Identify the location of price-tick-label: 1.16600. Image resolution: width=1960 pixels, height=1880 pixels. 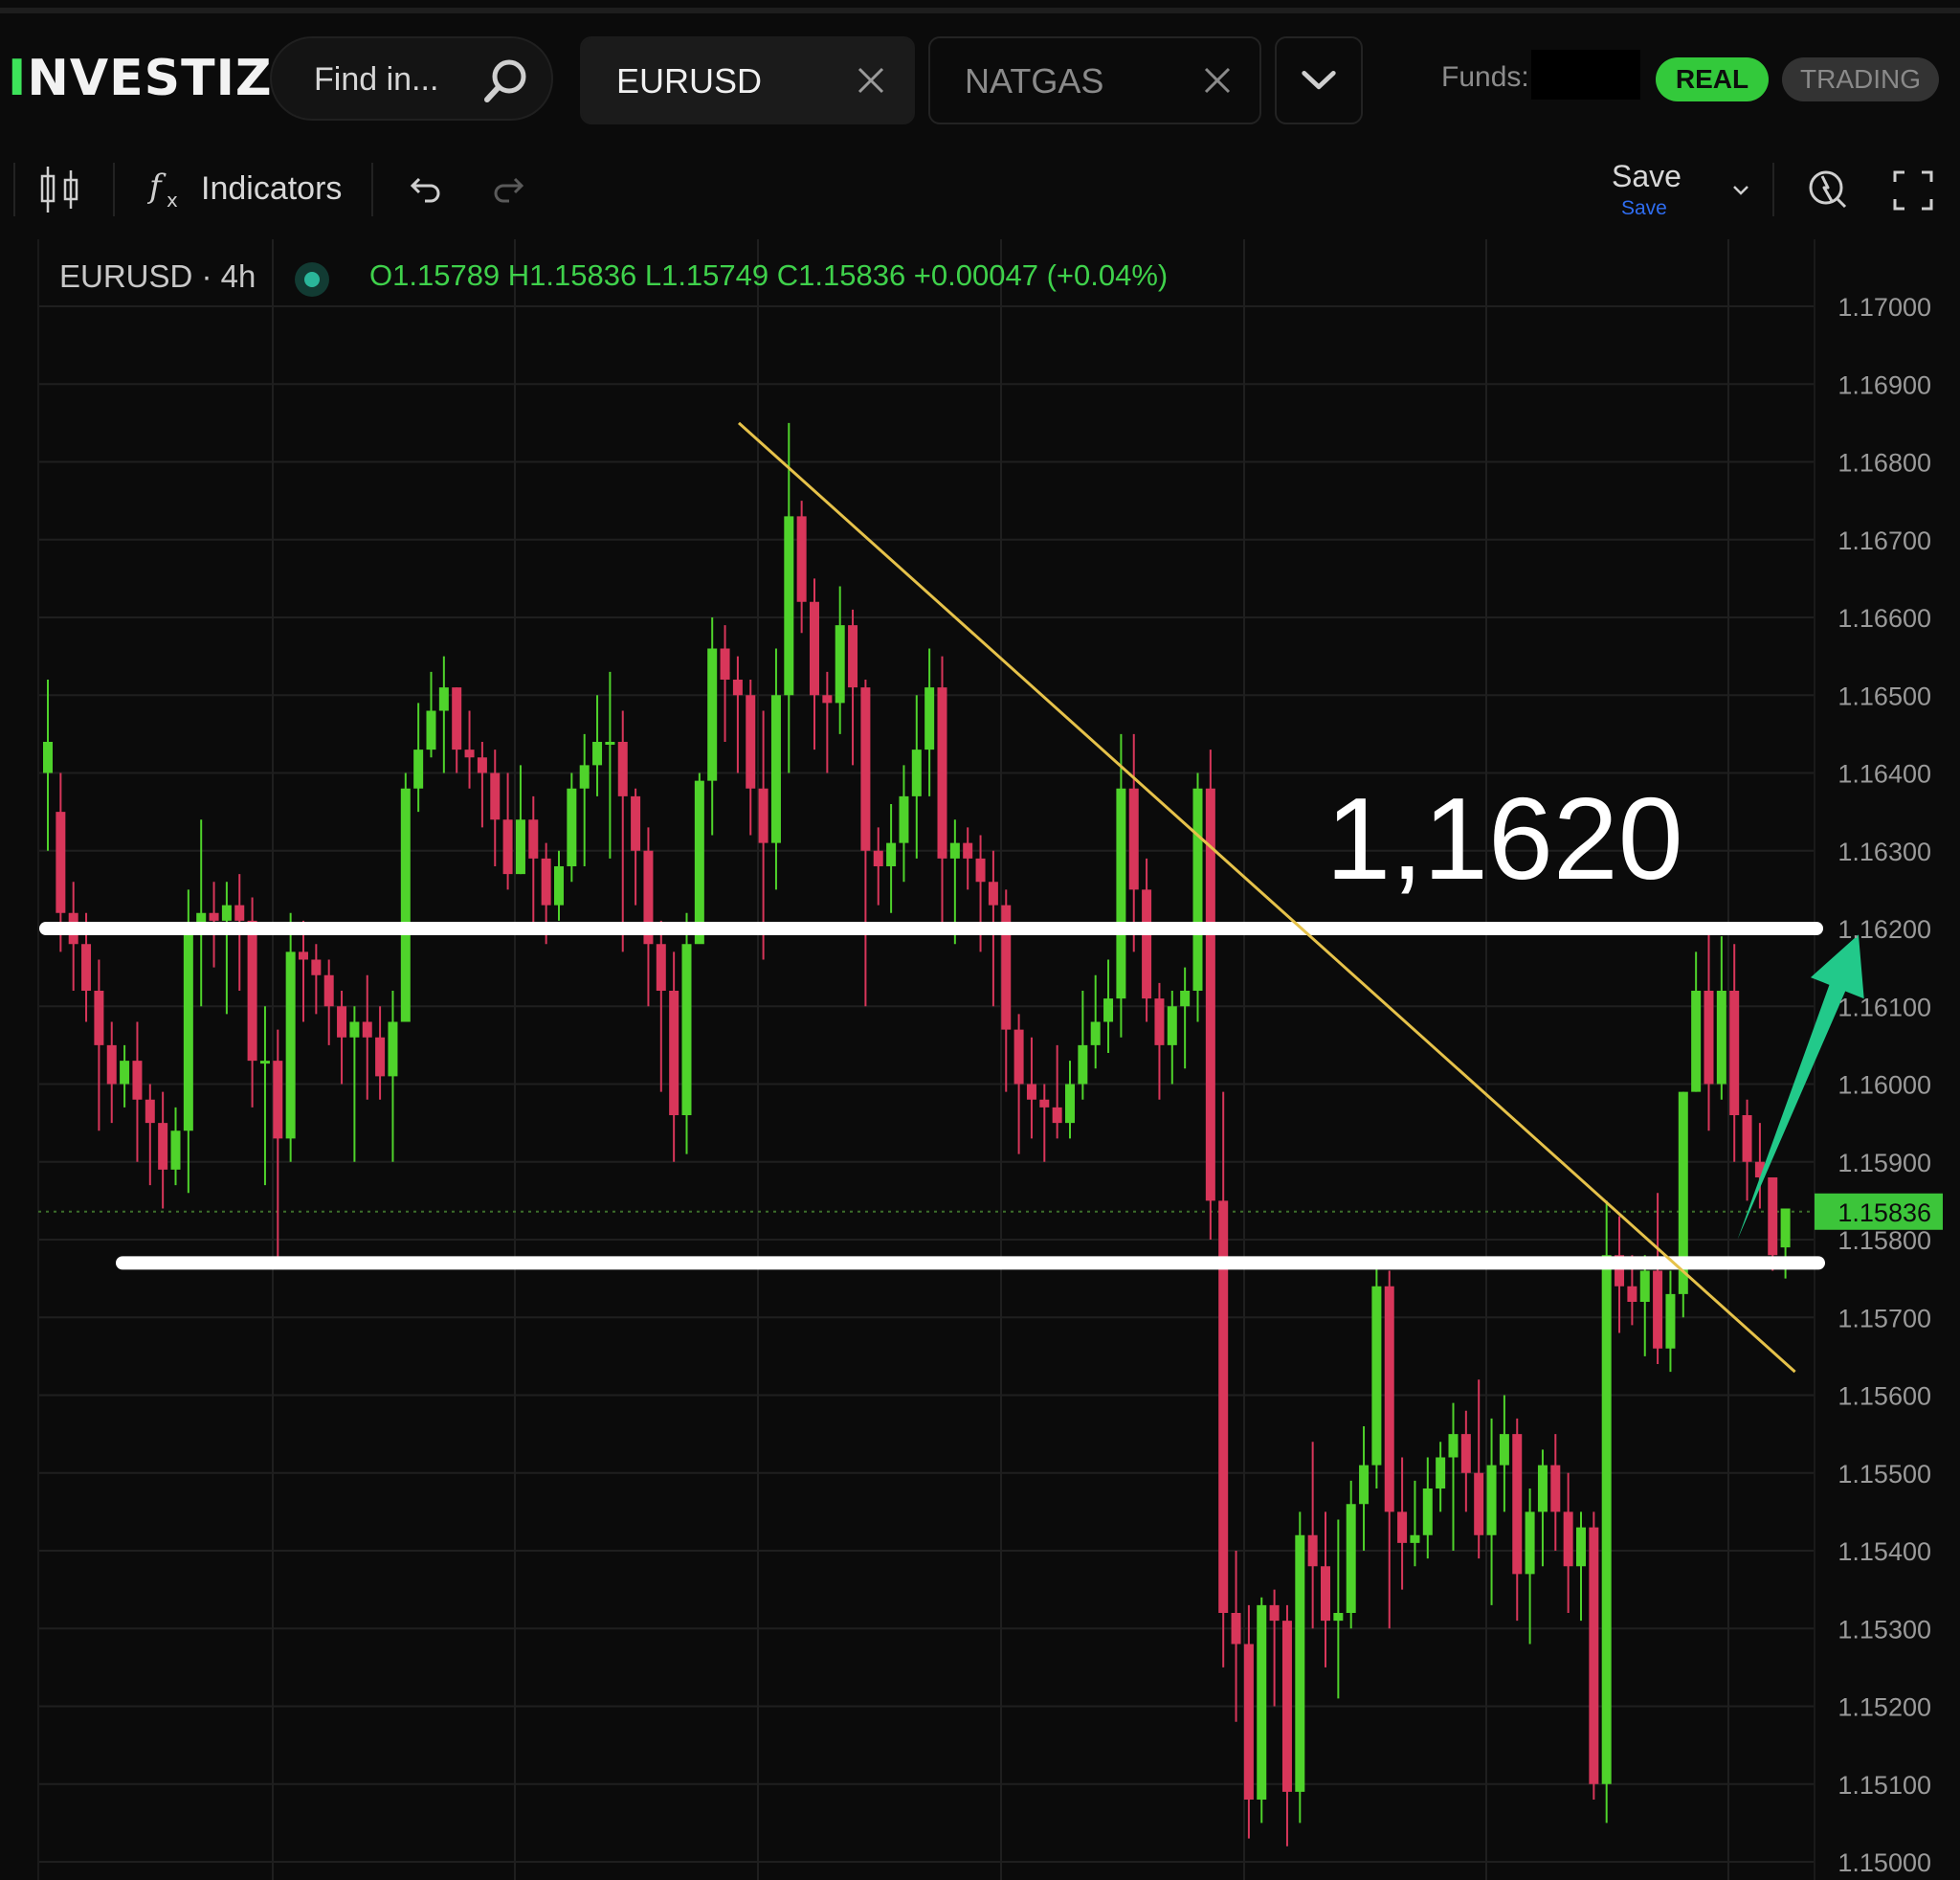
(1885, 618).